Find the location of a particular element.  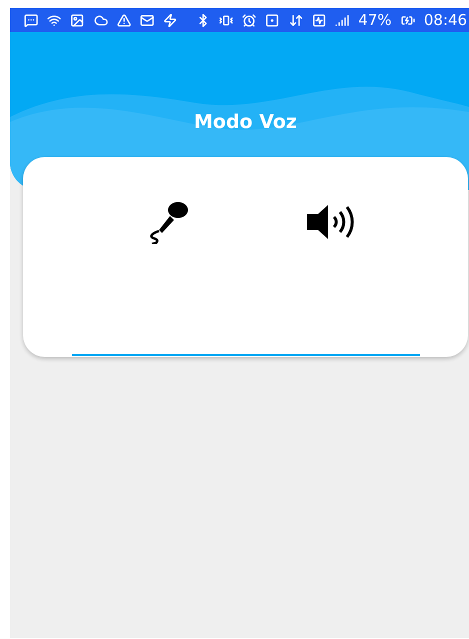

message-icon is located at coordinates (31, 20).